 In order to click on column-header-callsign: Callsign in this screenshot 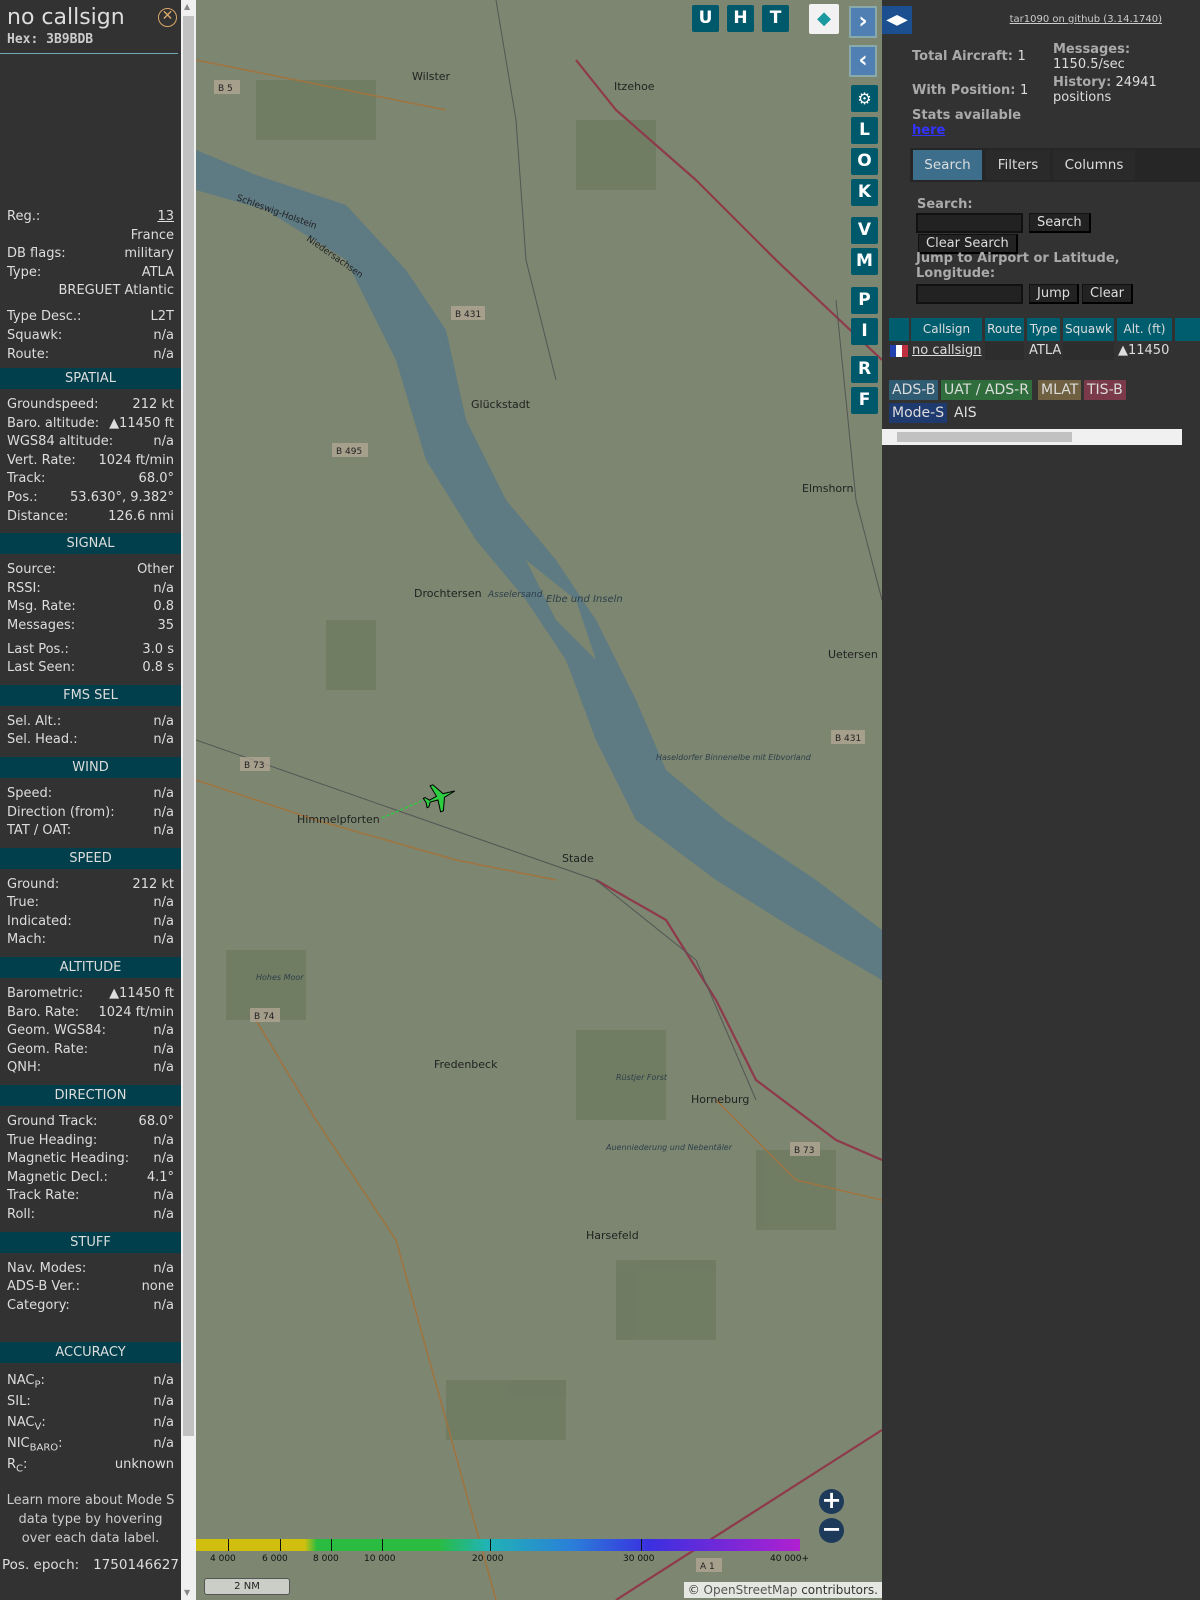, I will do `click(946, 329)`.